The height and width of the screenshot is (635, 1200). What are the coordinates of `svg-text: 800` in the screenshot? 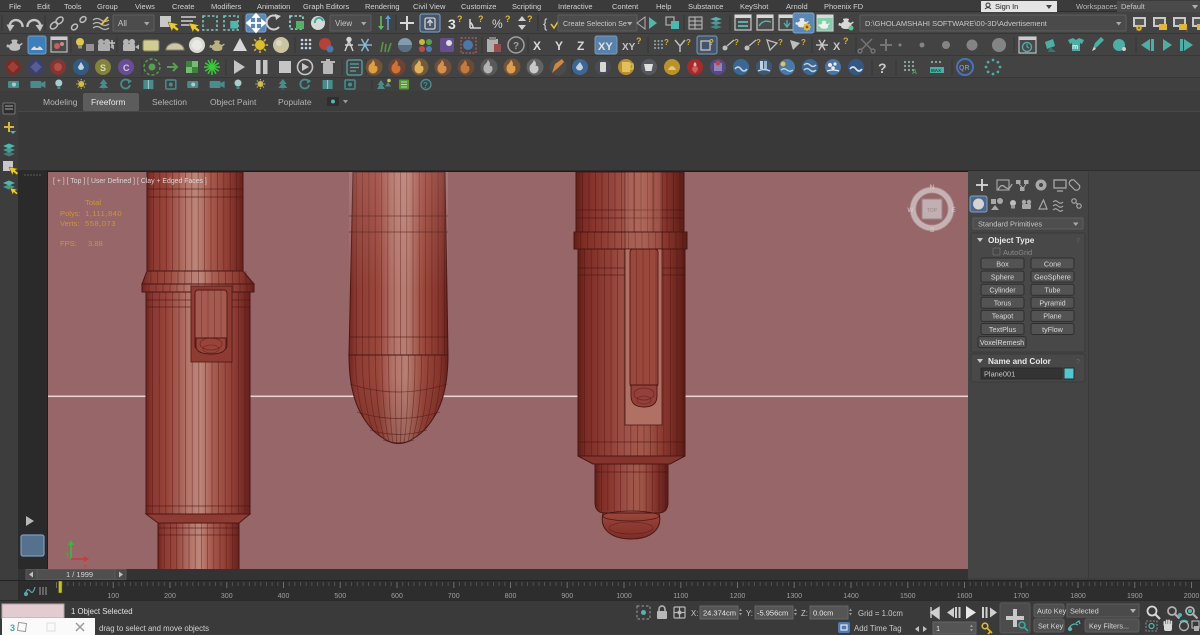 It's located at (511, 596).